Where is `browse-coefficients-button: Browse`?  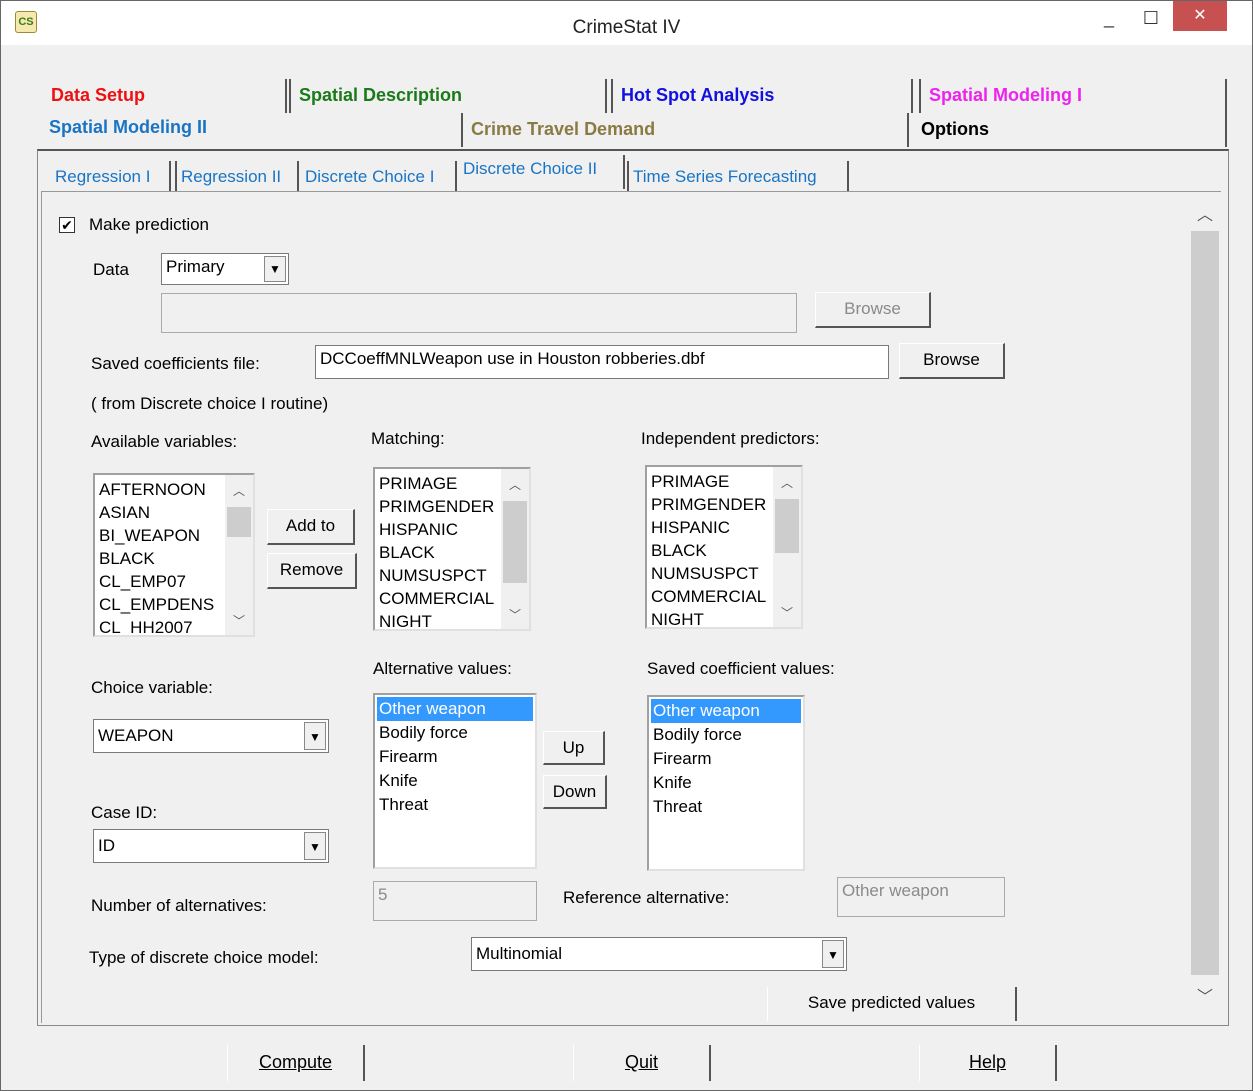 browse-coefficients-button: Browse is located at coordinates (952, 361).